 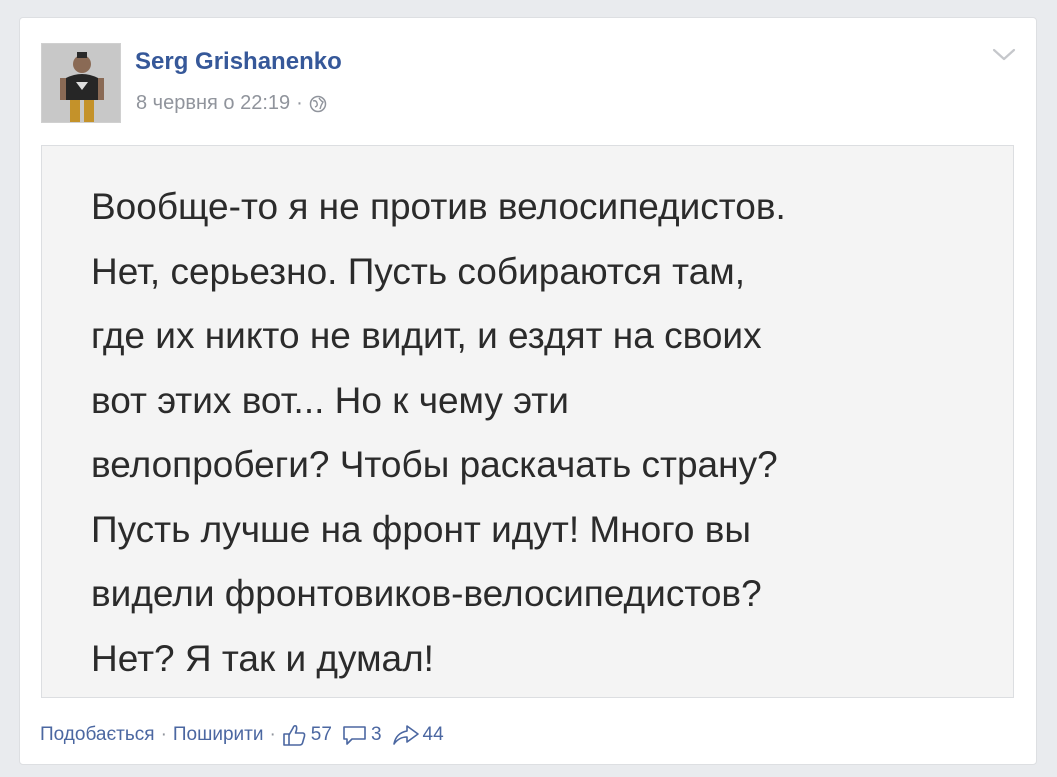 I want to click on shares-counter: 44, so click(x=418, y=735).